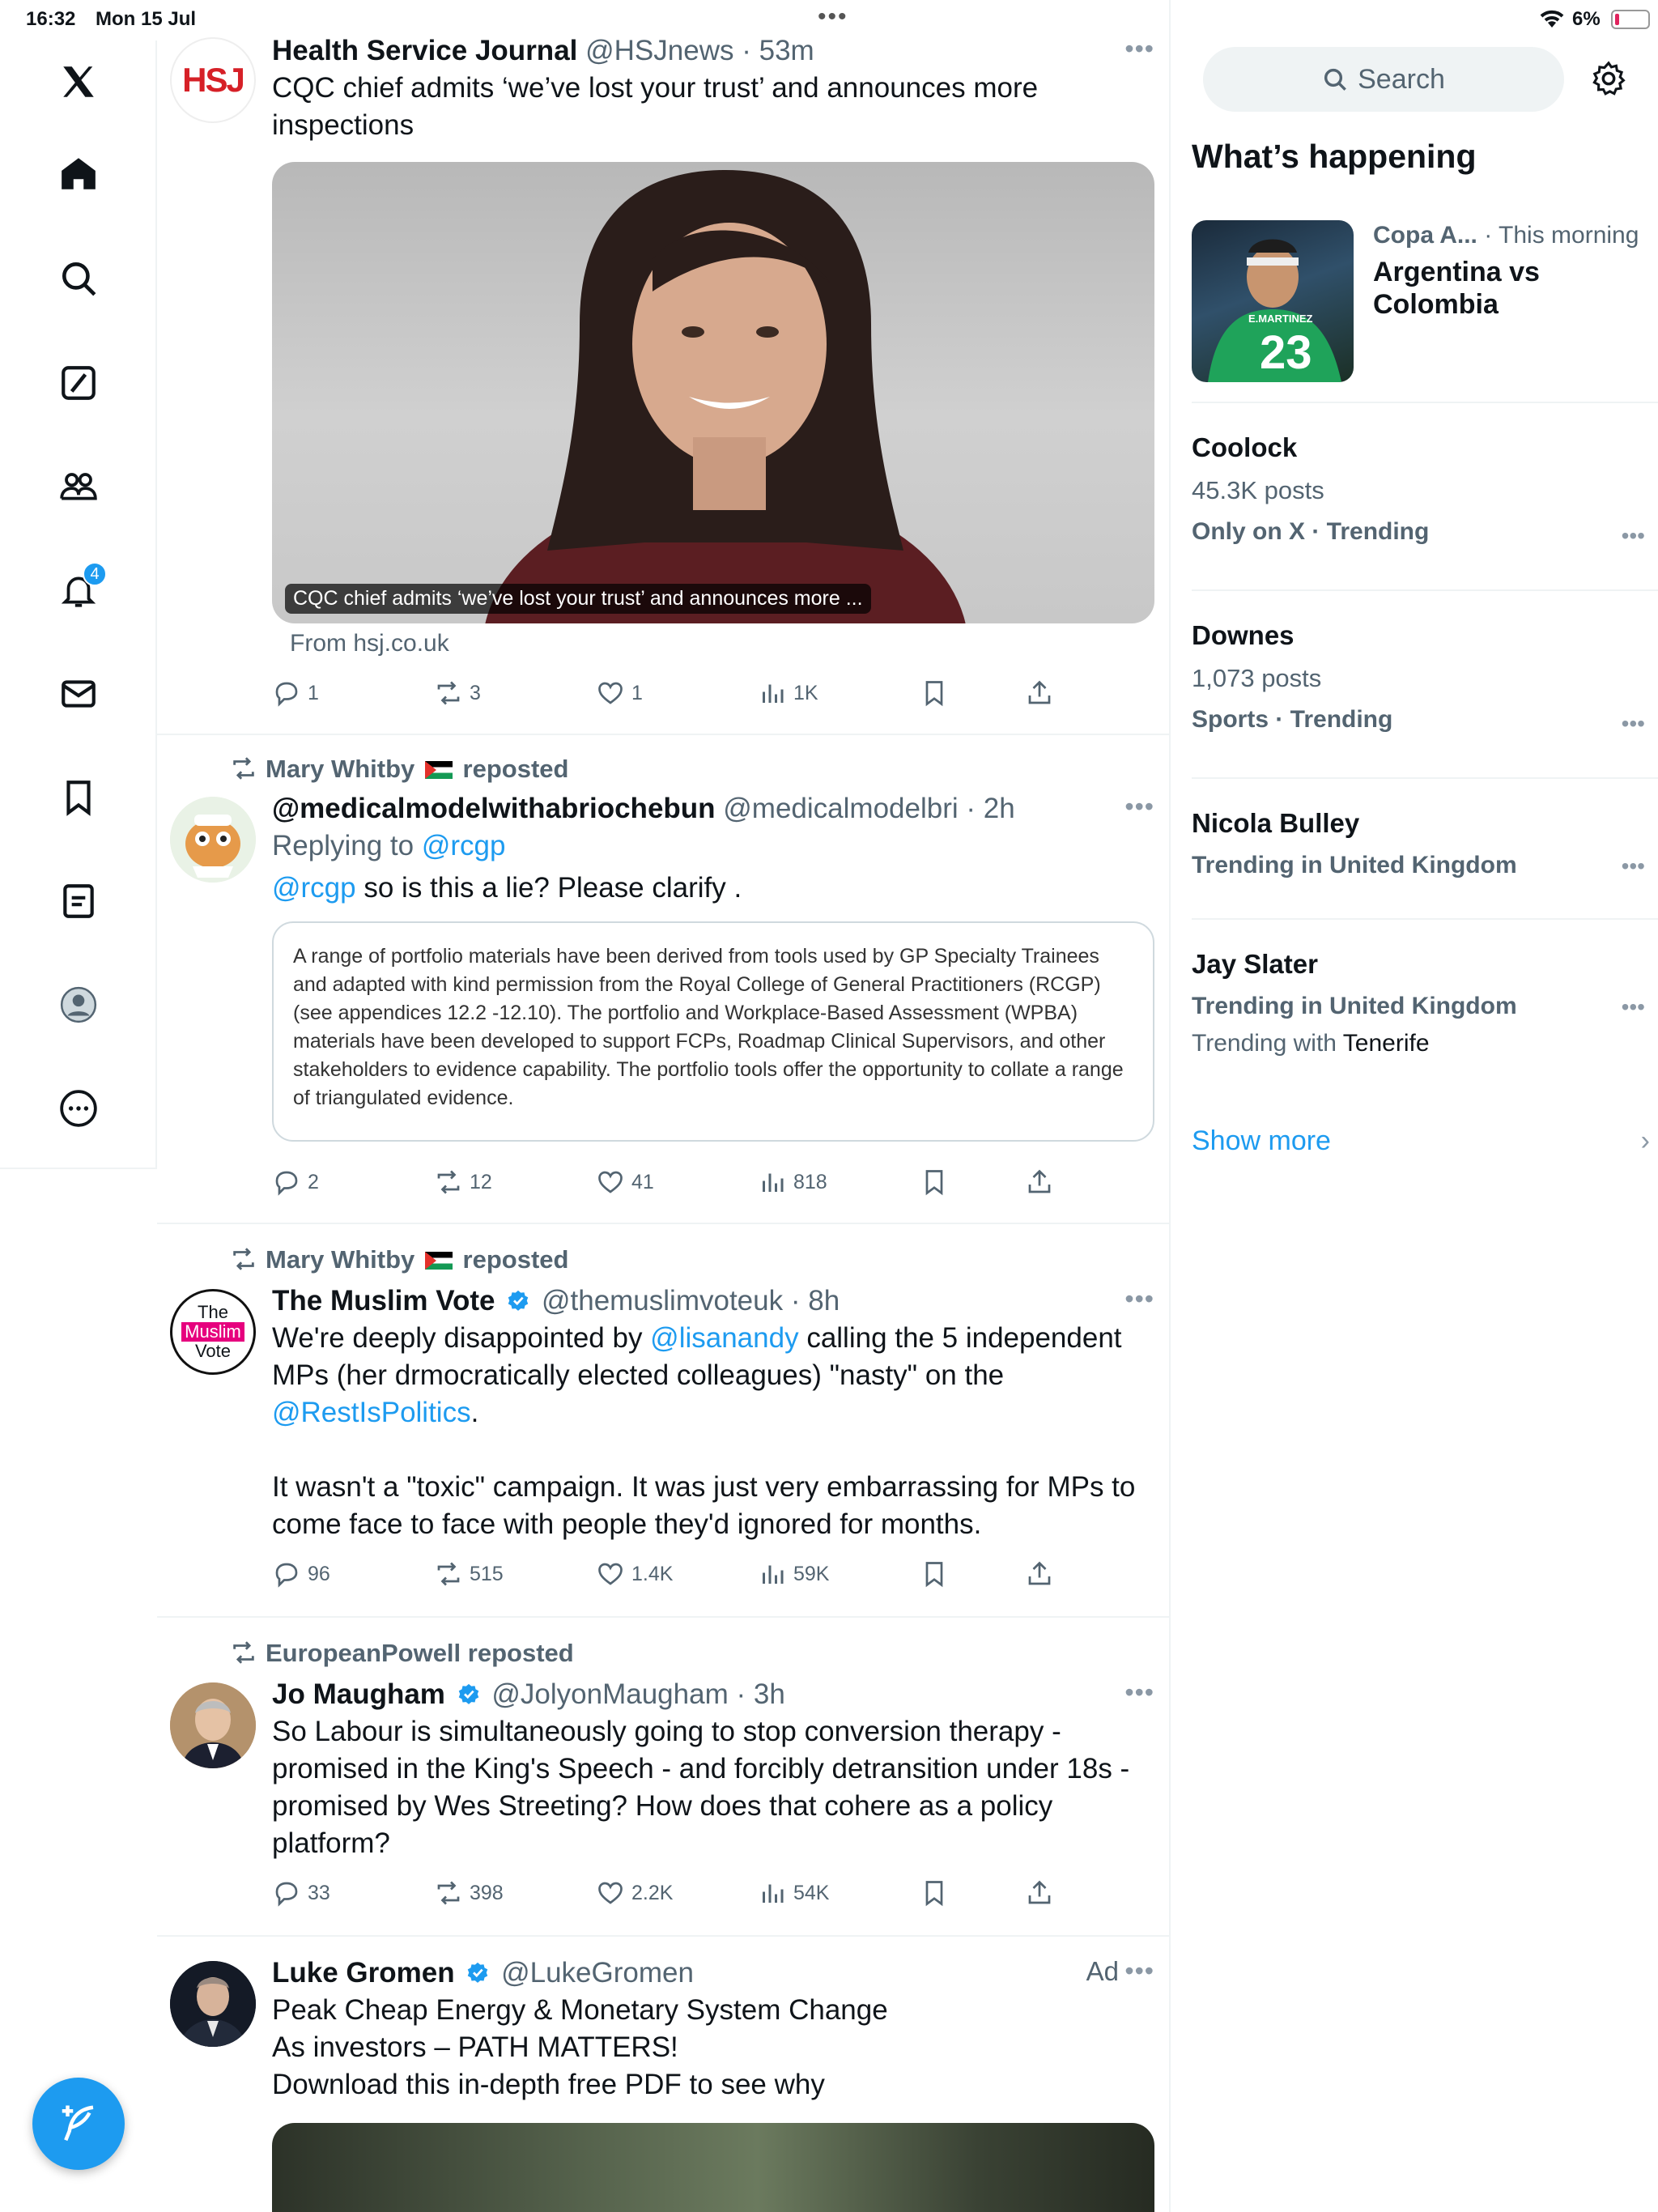 The height and width of the screenshot is (2212, 1658). Describe the element at coordinates (792, 1182) in the screenshot. I see `views-button: 818` at that location.